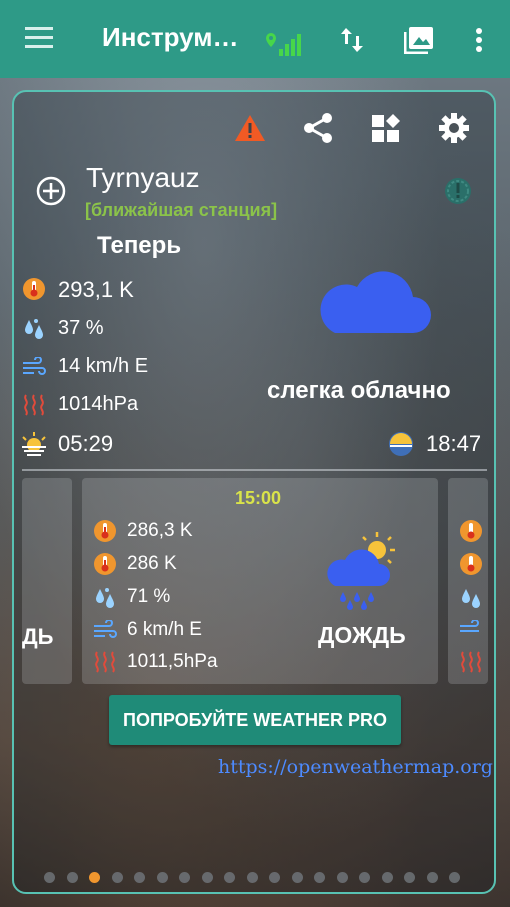 The image size is (510, 907). What do you see at coordinates (39, 38) in the screenshot?
I see `menu-icon` at bounding box center [39, 38].